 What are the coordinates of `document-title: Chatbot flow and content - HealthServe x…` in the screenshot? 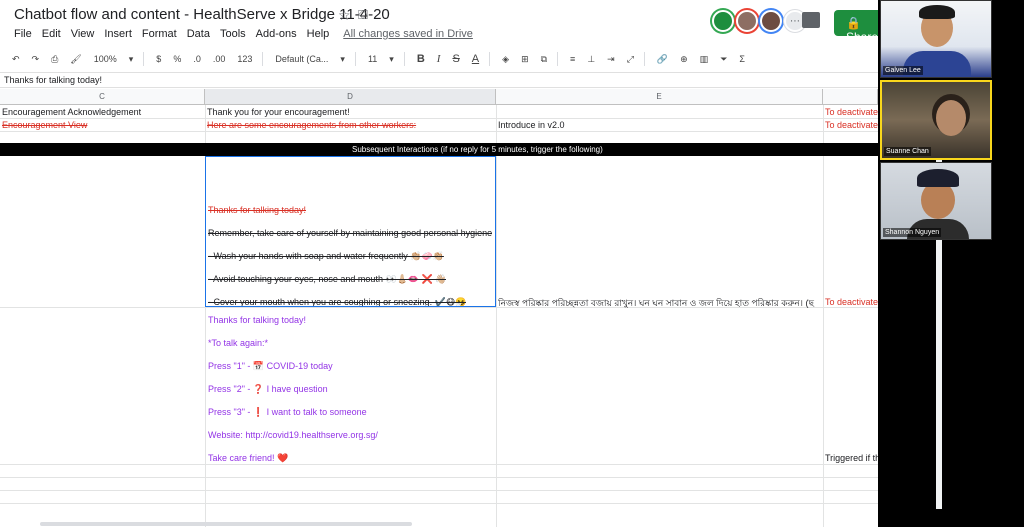 It's located at (202, 14).